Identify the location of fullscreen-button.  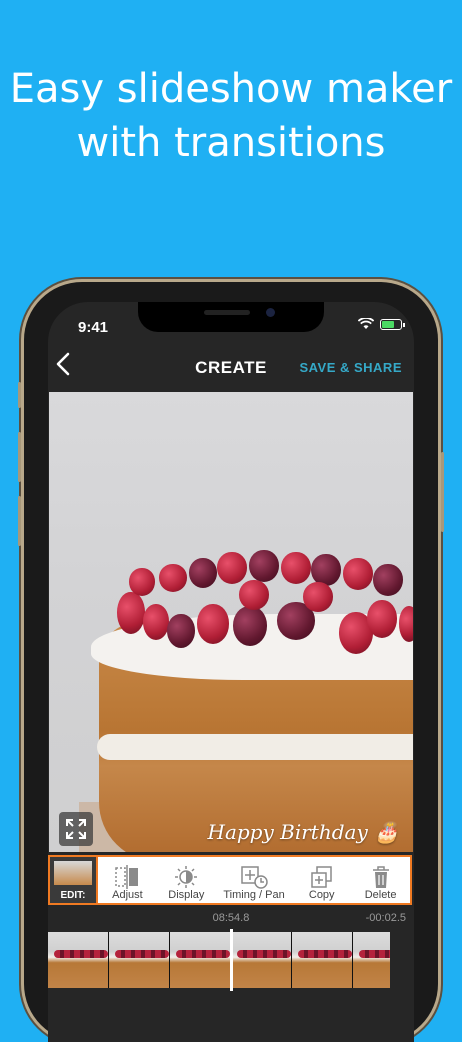
(76, 829).